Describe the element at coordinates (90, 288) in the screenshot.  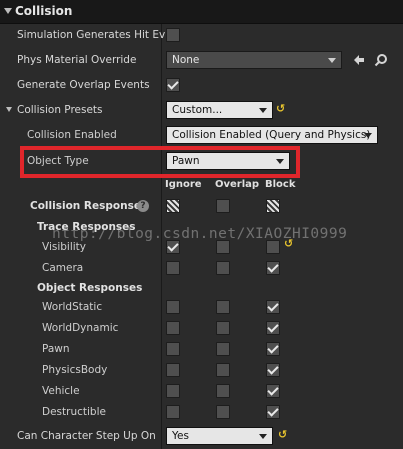
I see `object-responses-label: Object Responses` at that location.